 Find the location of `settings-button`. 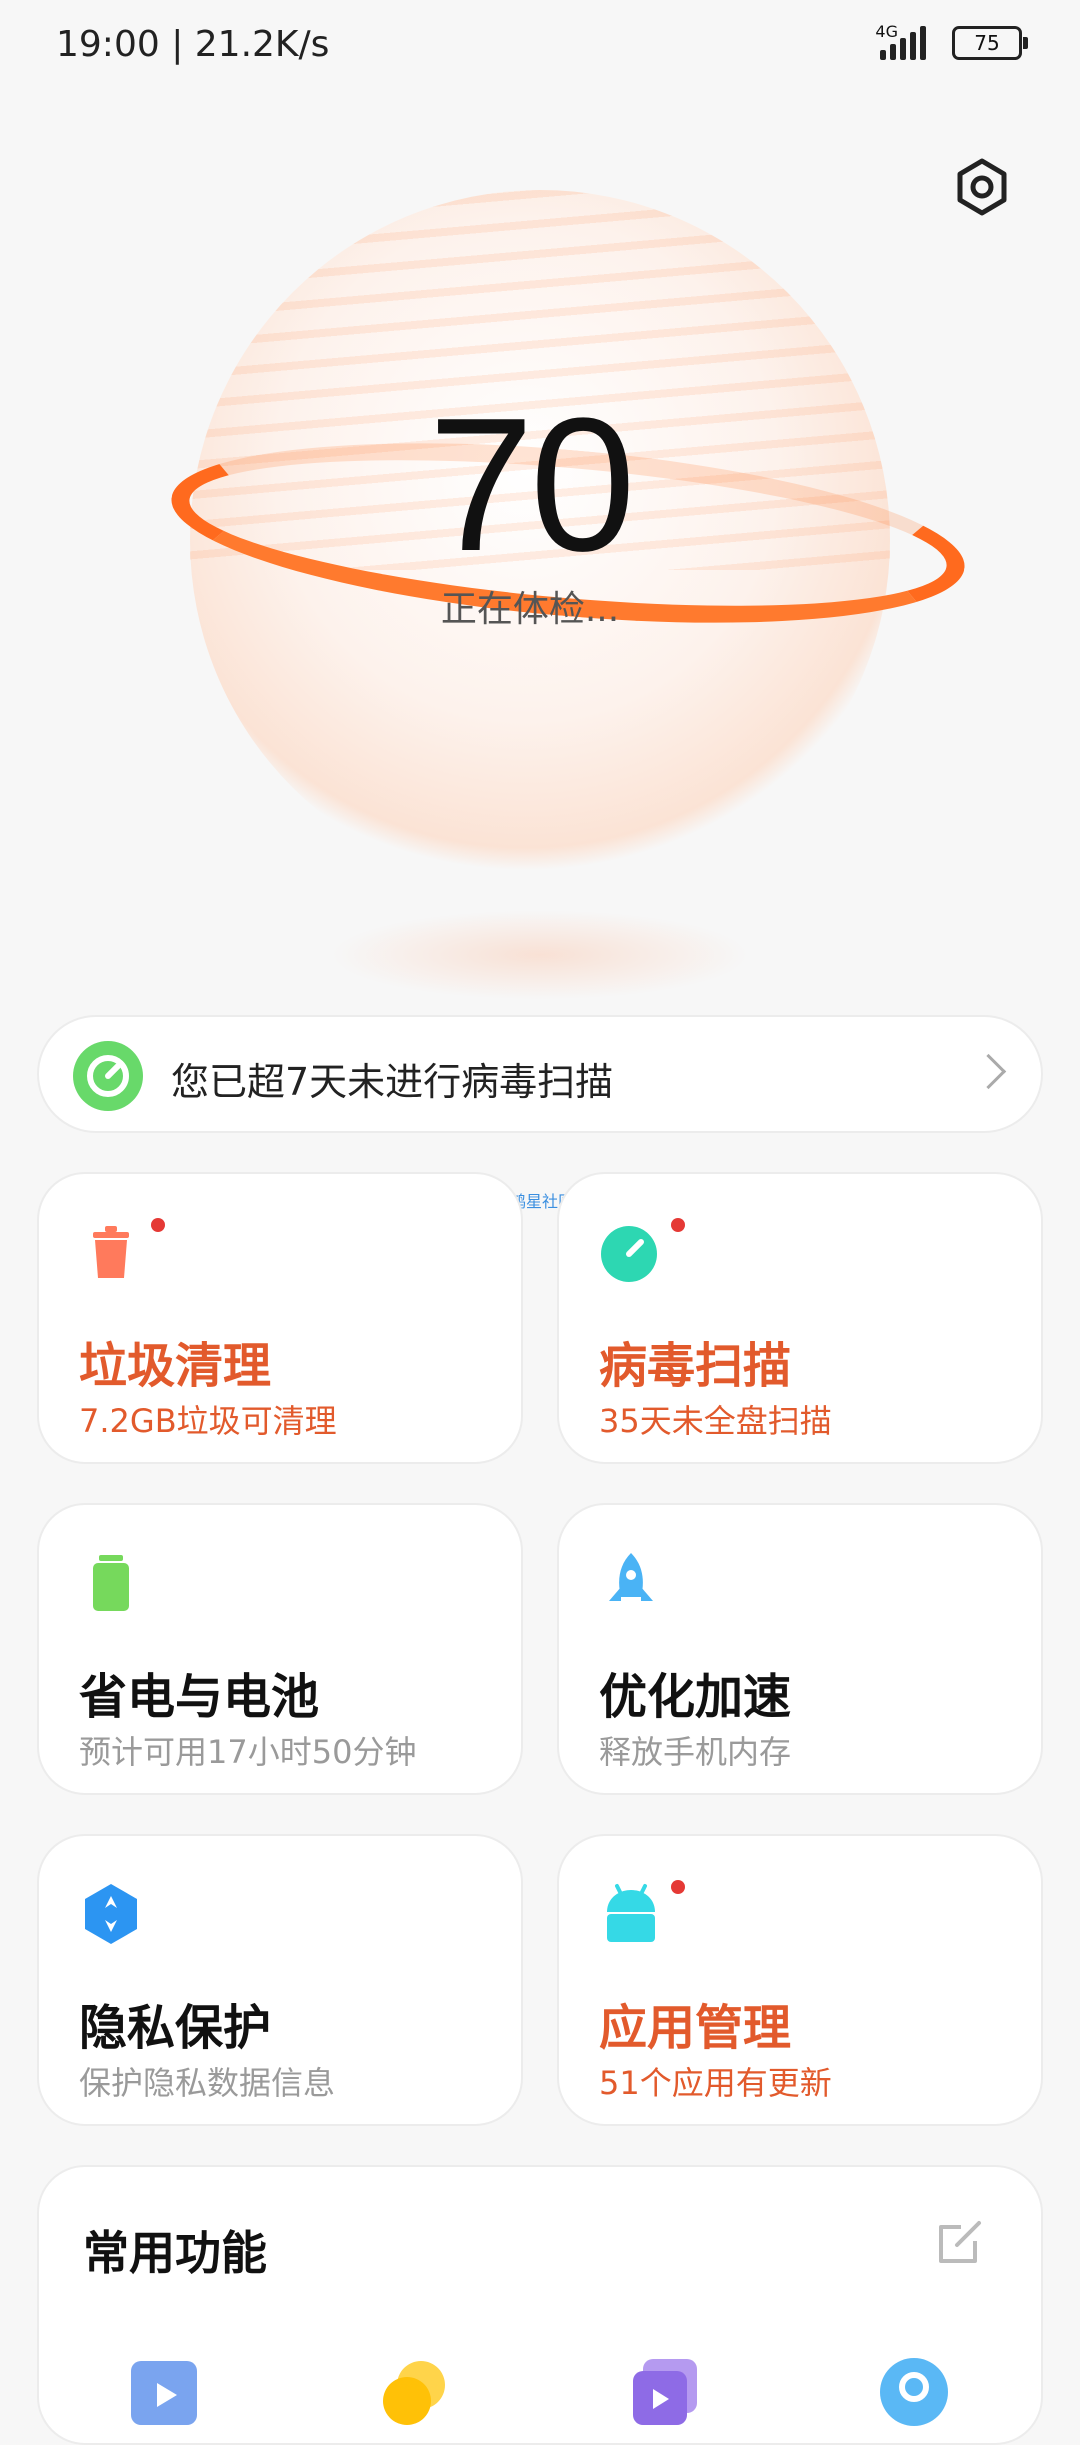

settings-button is located at coordinates (982, 187).